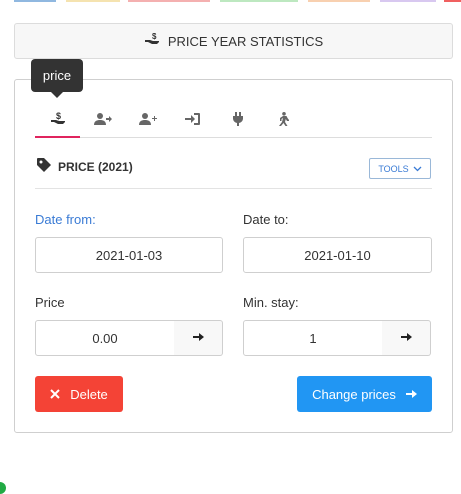 The width and height of the screenshot is (461, 494). I want to click on tools-label: TOOLS, so click(393, 168).